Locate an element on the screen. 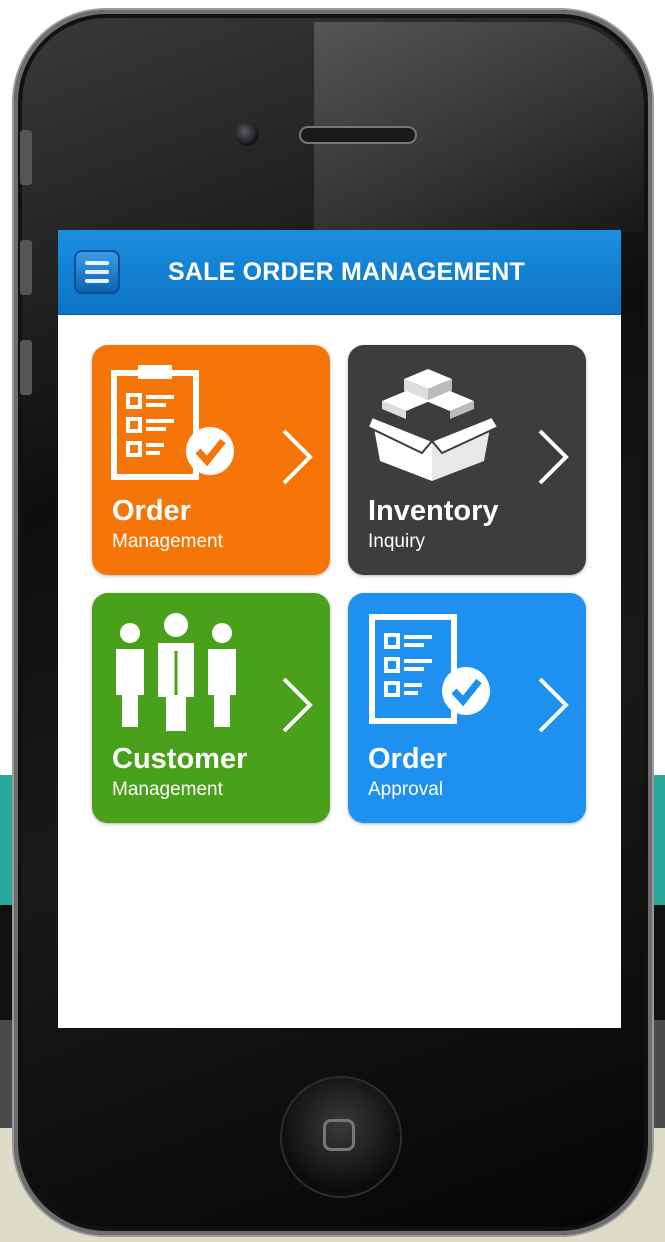  home-square-icon is located at coordinates (339, 1135).